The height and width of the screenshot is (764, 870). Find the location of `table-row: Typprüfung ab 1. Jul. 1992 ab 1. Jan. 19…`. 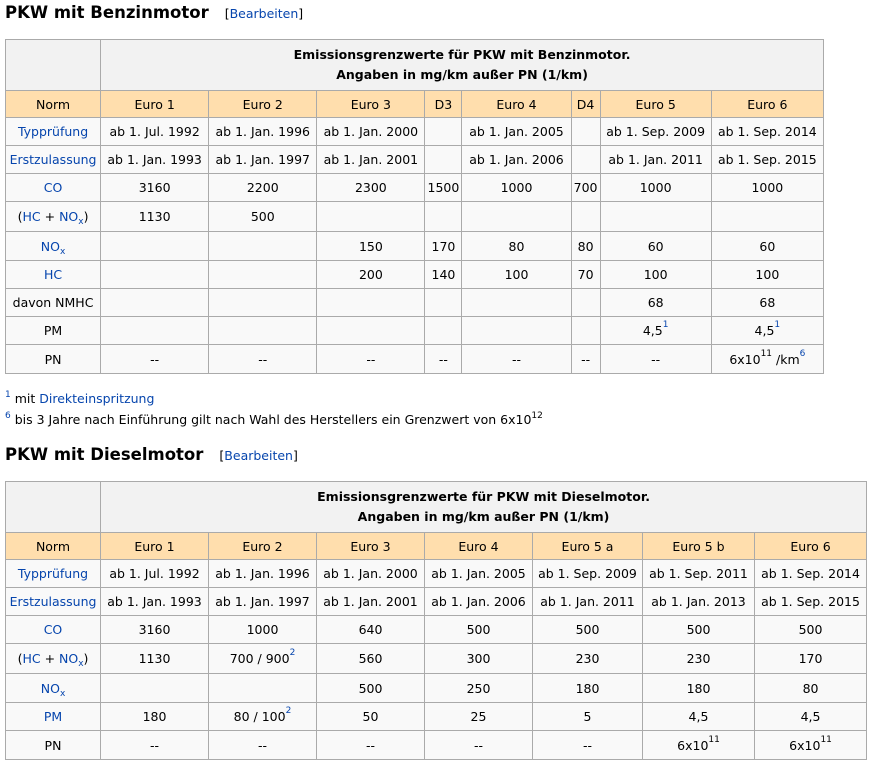

table-row: Typprüfung ab 1. Jul. 1992 ab 1. Jan. 19… is located at coordinates (436, 573).